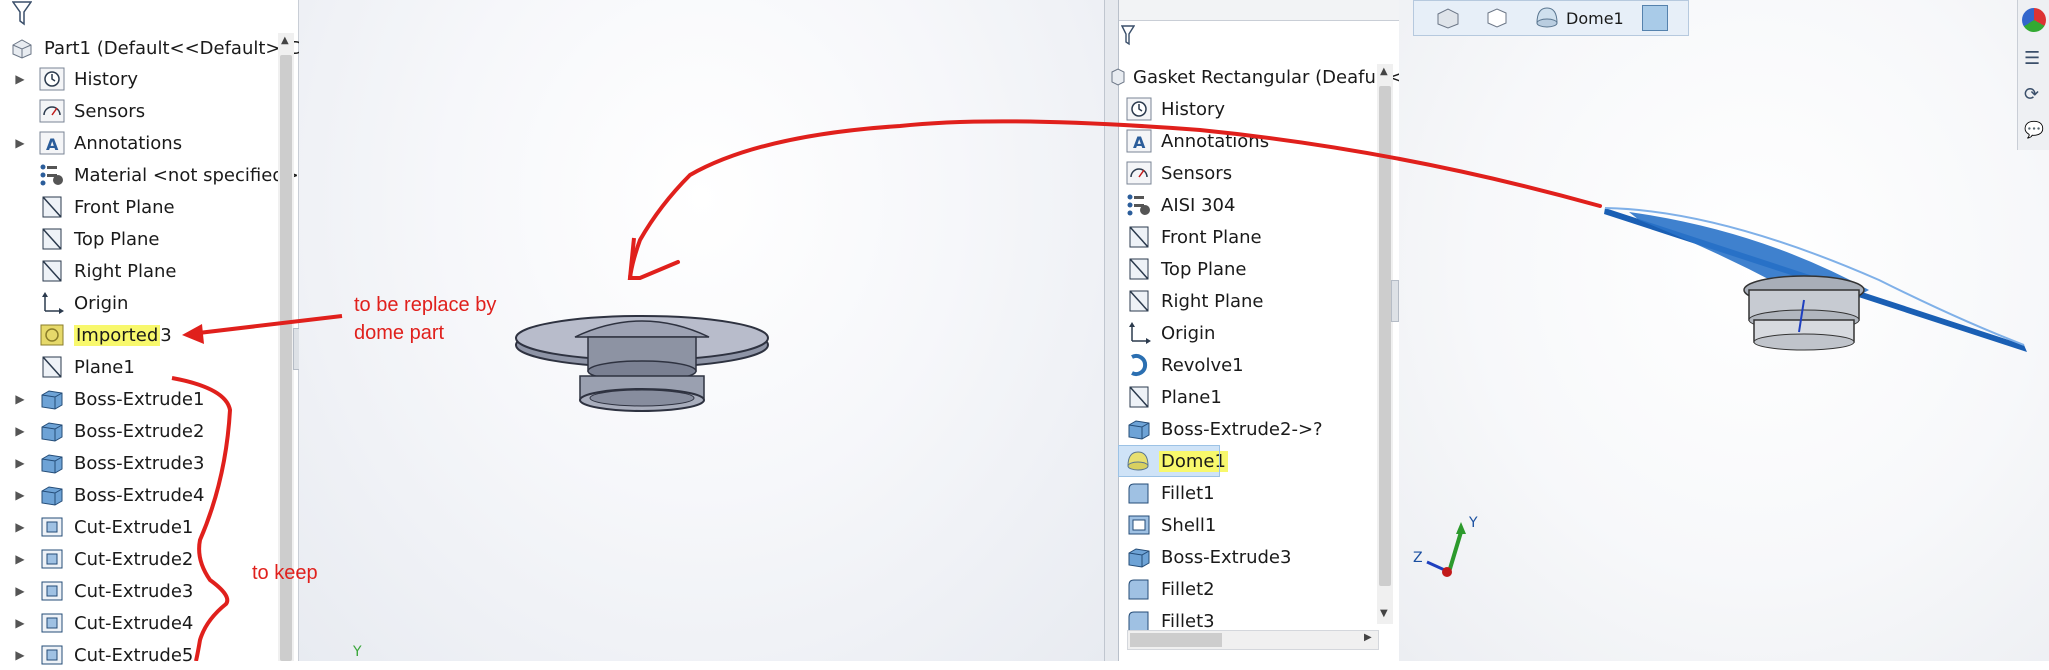 This screenshot has width=2049, height=670. Describe the element at coordinates (1188, 589) in the screenshot. I see `right_tree-item-label: Fillet2` at that location.